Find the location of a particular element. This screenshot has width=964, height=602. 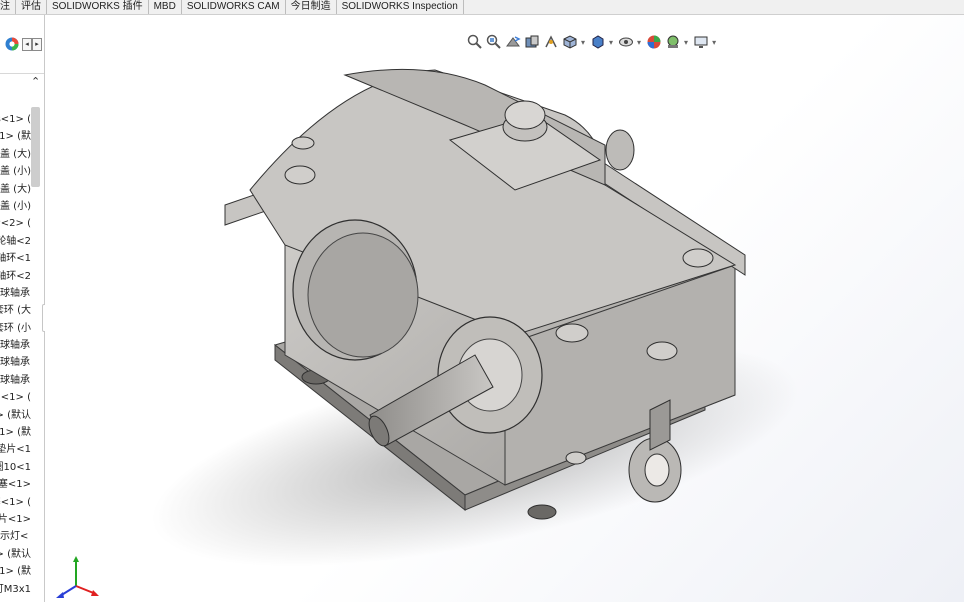

tree-item-label: 塞<1> ( is located at coordinates (15, 502).